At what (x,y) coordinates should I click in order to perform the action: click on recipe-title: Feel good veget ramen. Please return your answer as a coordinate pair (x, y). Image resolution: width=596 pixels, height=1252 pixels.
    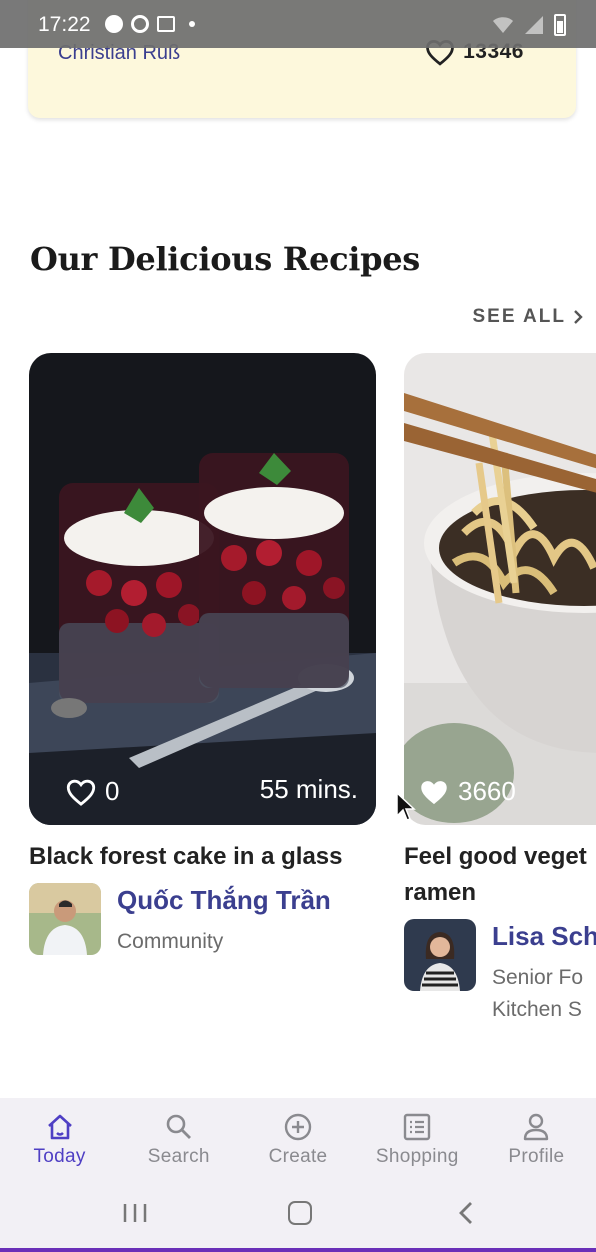
    Looking at the image, I should click on (500, 875).